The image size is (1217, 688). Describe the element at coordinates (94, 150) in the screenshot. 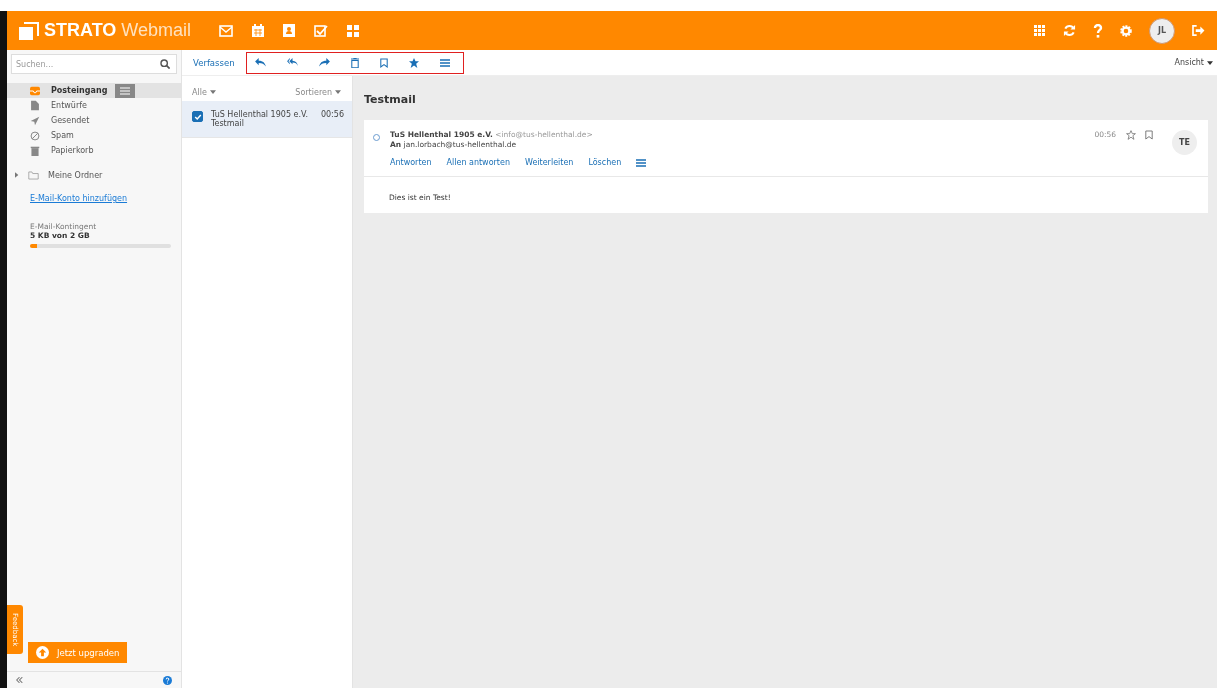

I see `folder-item: Papierkorb` at that location.